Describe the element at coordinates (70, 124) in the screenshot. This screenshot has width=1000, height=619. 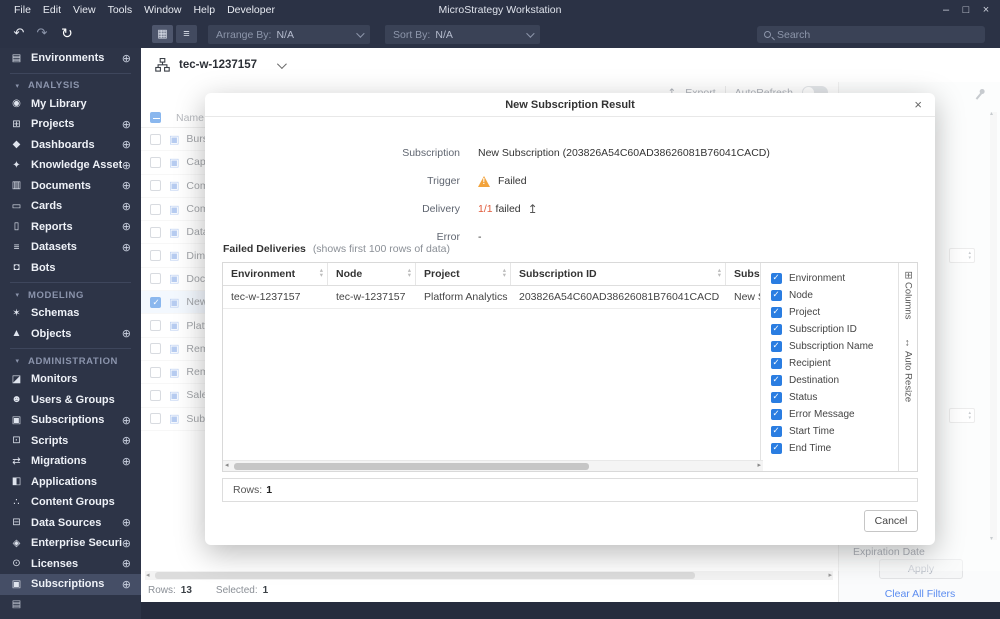
I see `sidebar-item: ⊞ Projects ⊕` at that location.